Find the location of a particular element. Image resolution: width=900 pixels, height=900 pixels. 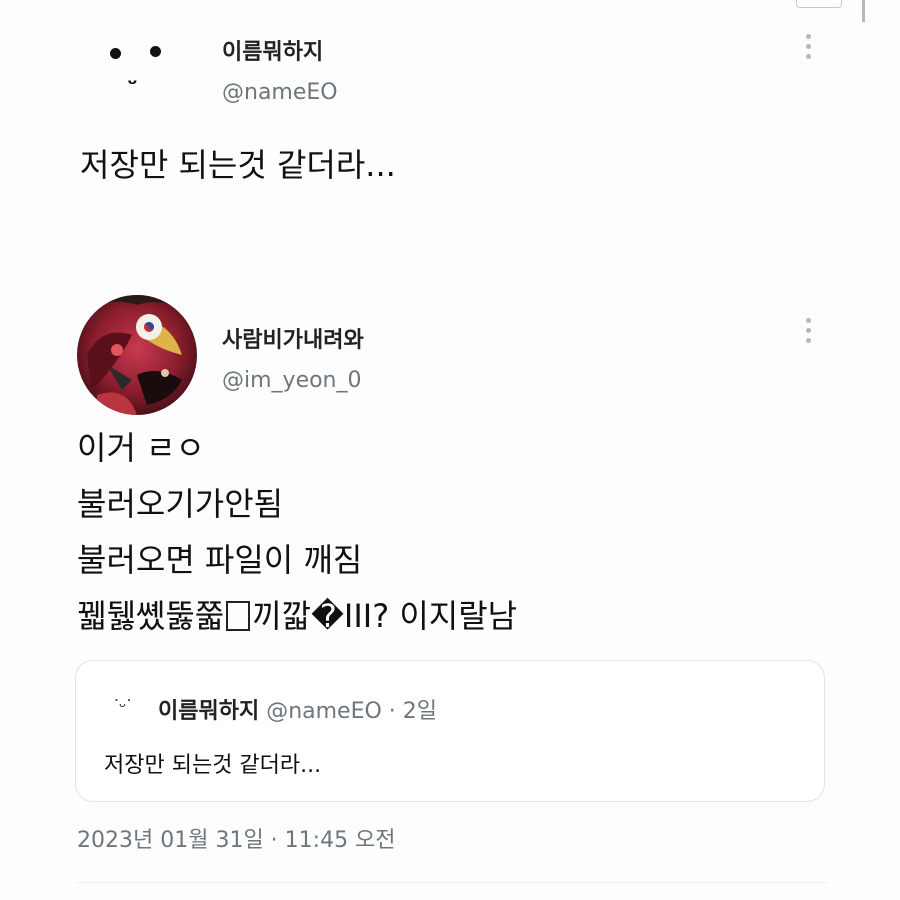

avatar-eye-right is located at coordinates (155, 51).